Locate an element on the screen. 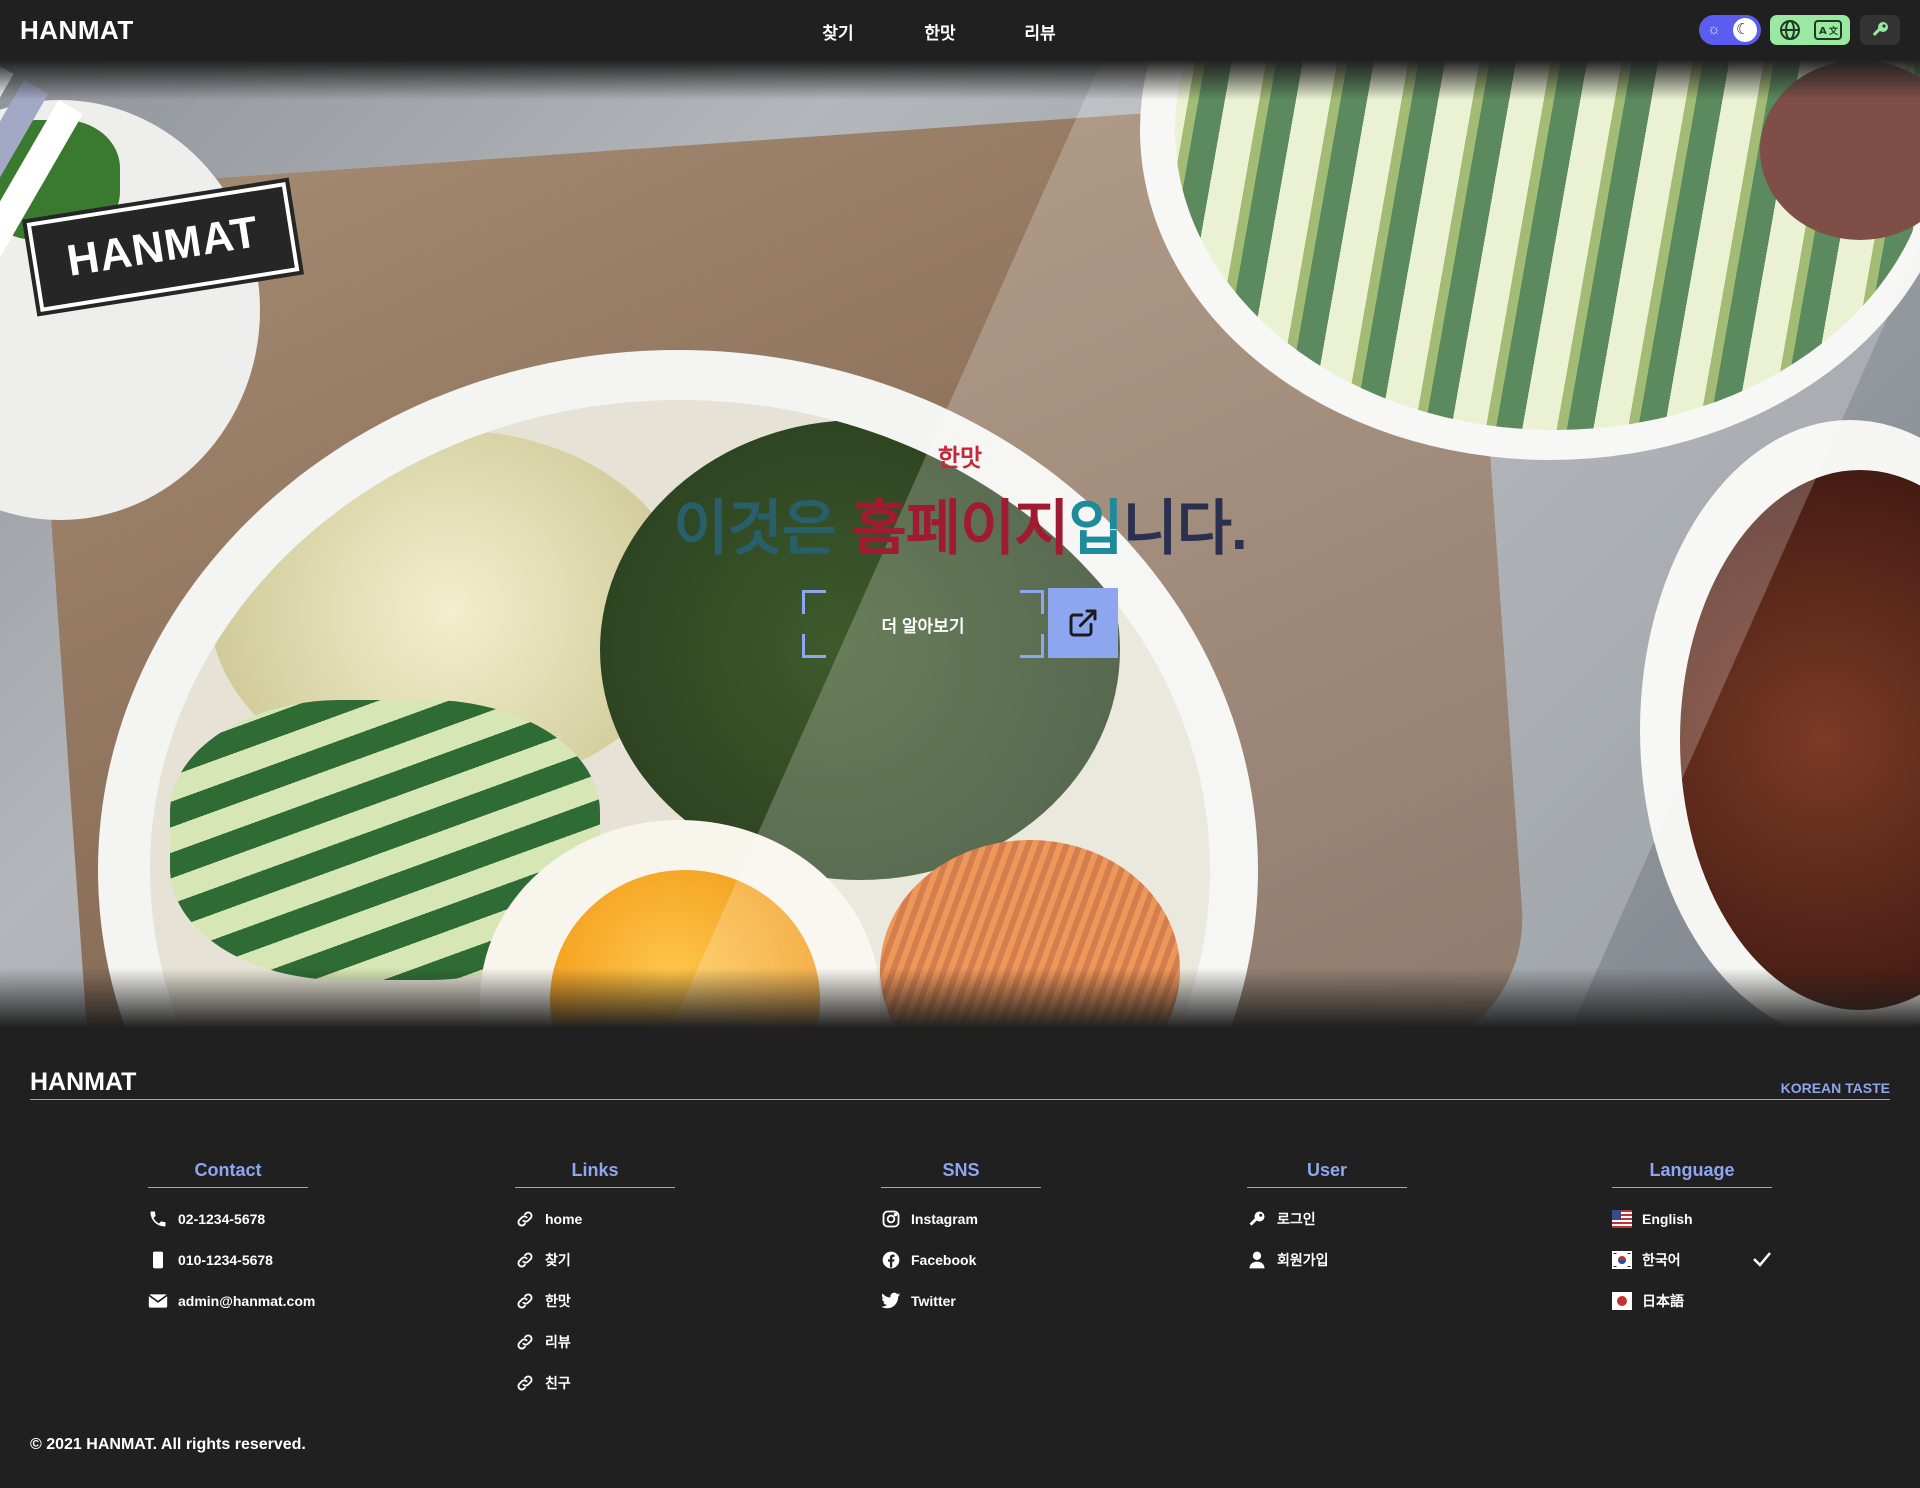 The image size is (1920, 1488). external-link-icon is located at coordinates (1083, 623).